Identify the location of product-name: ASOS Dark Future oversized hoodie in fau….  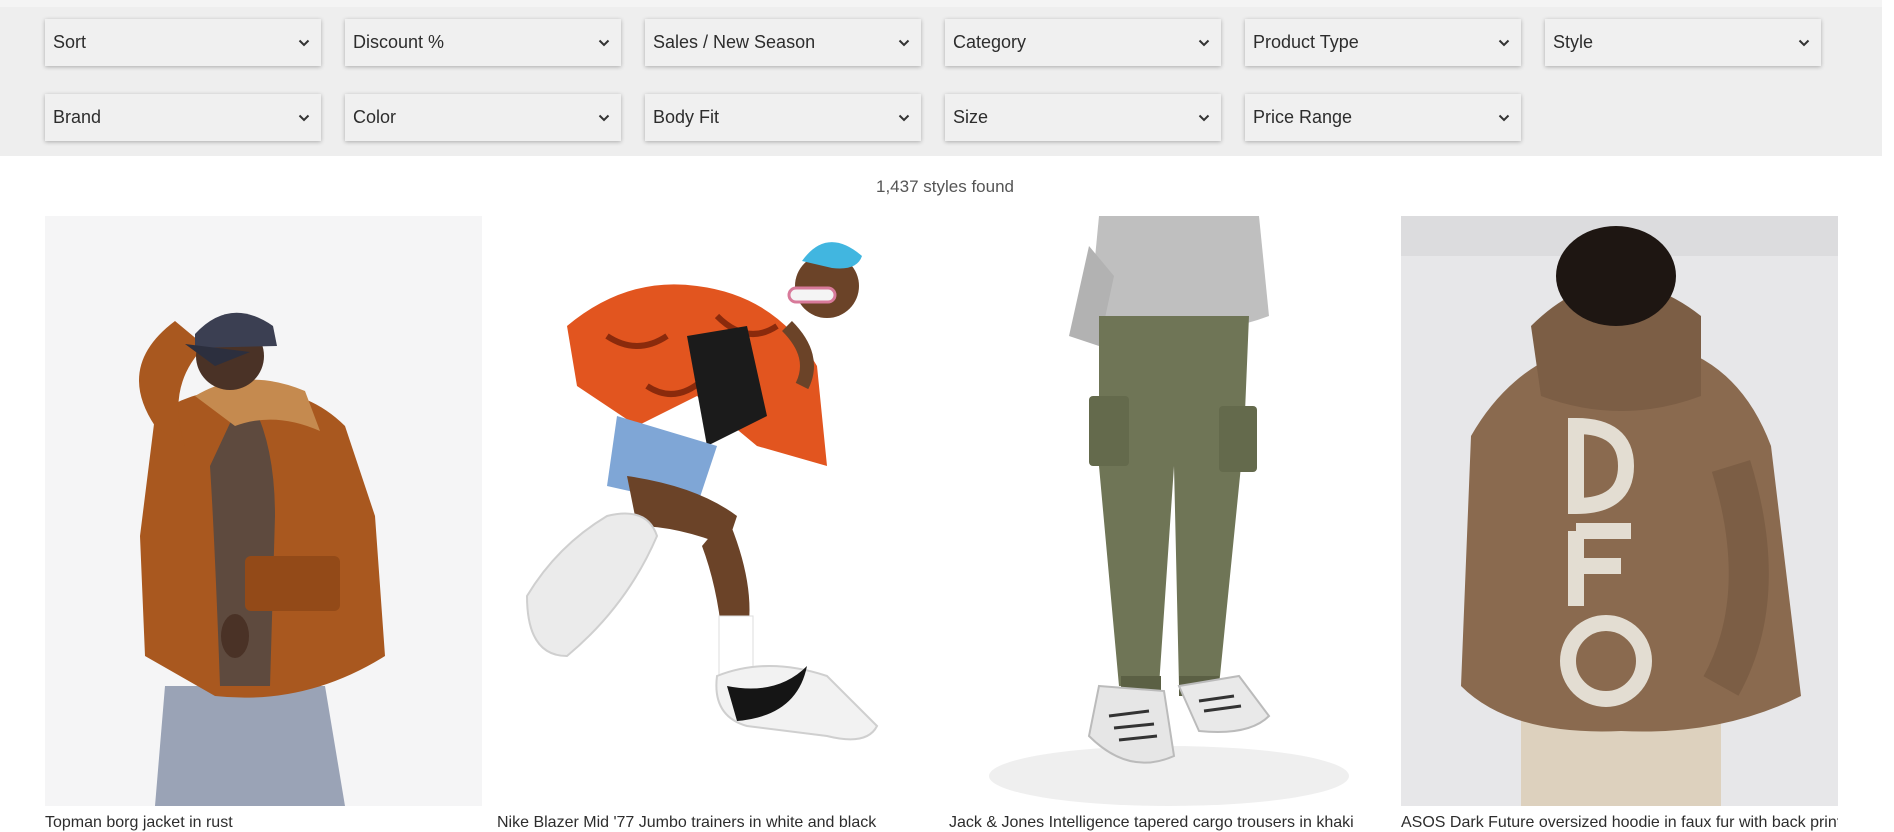
(1619, 823).